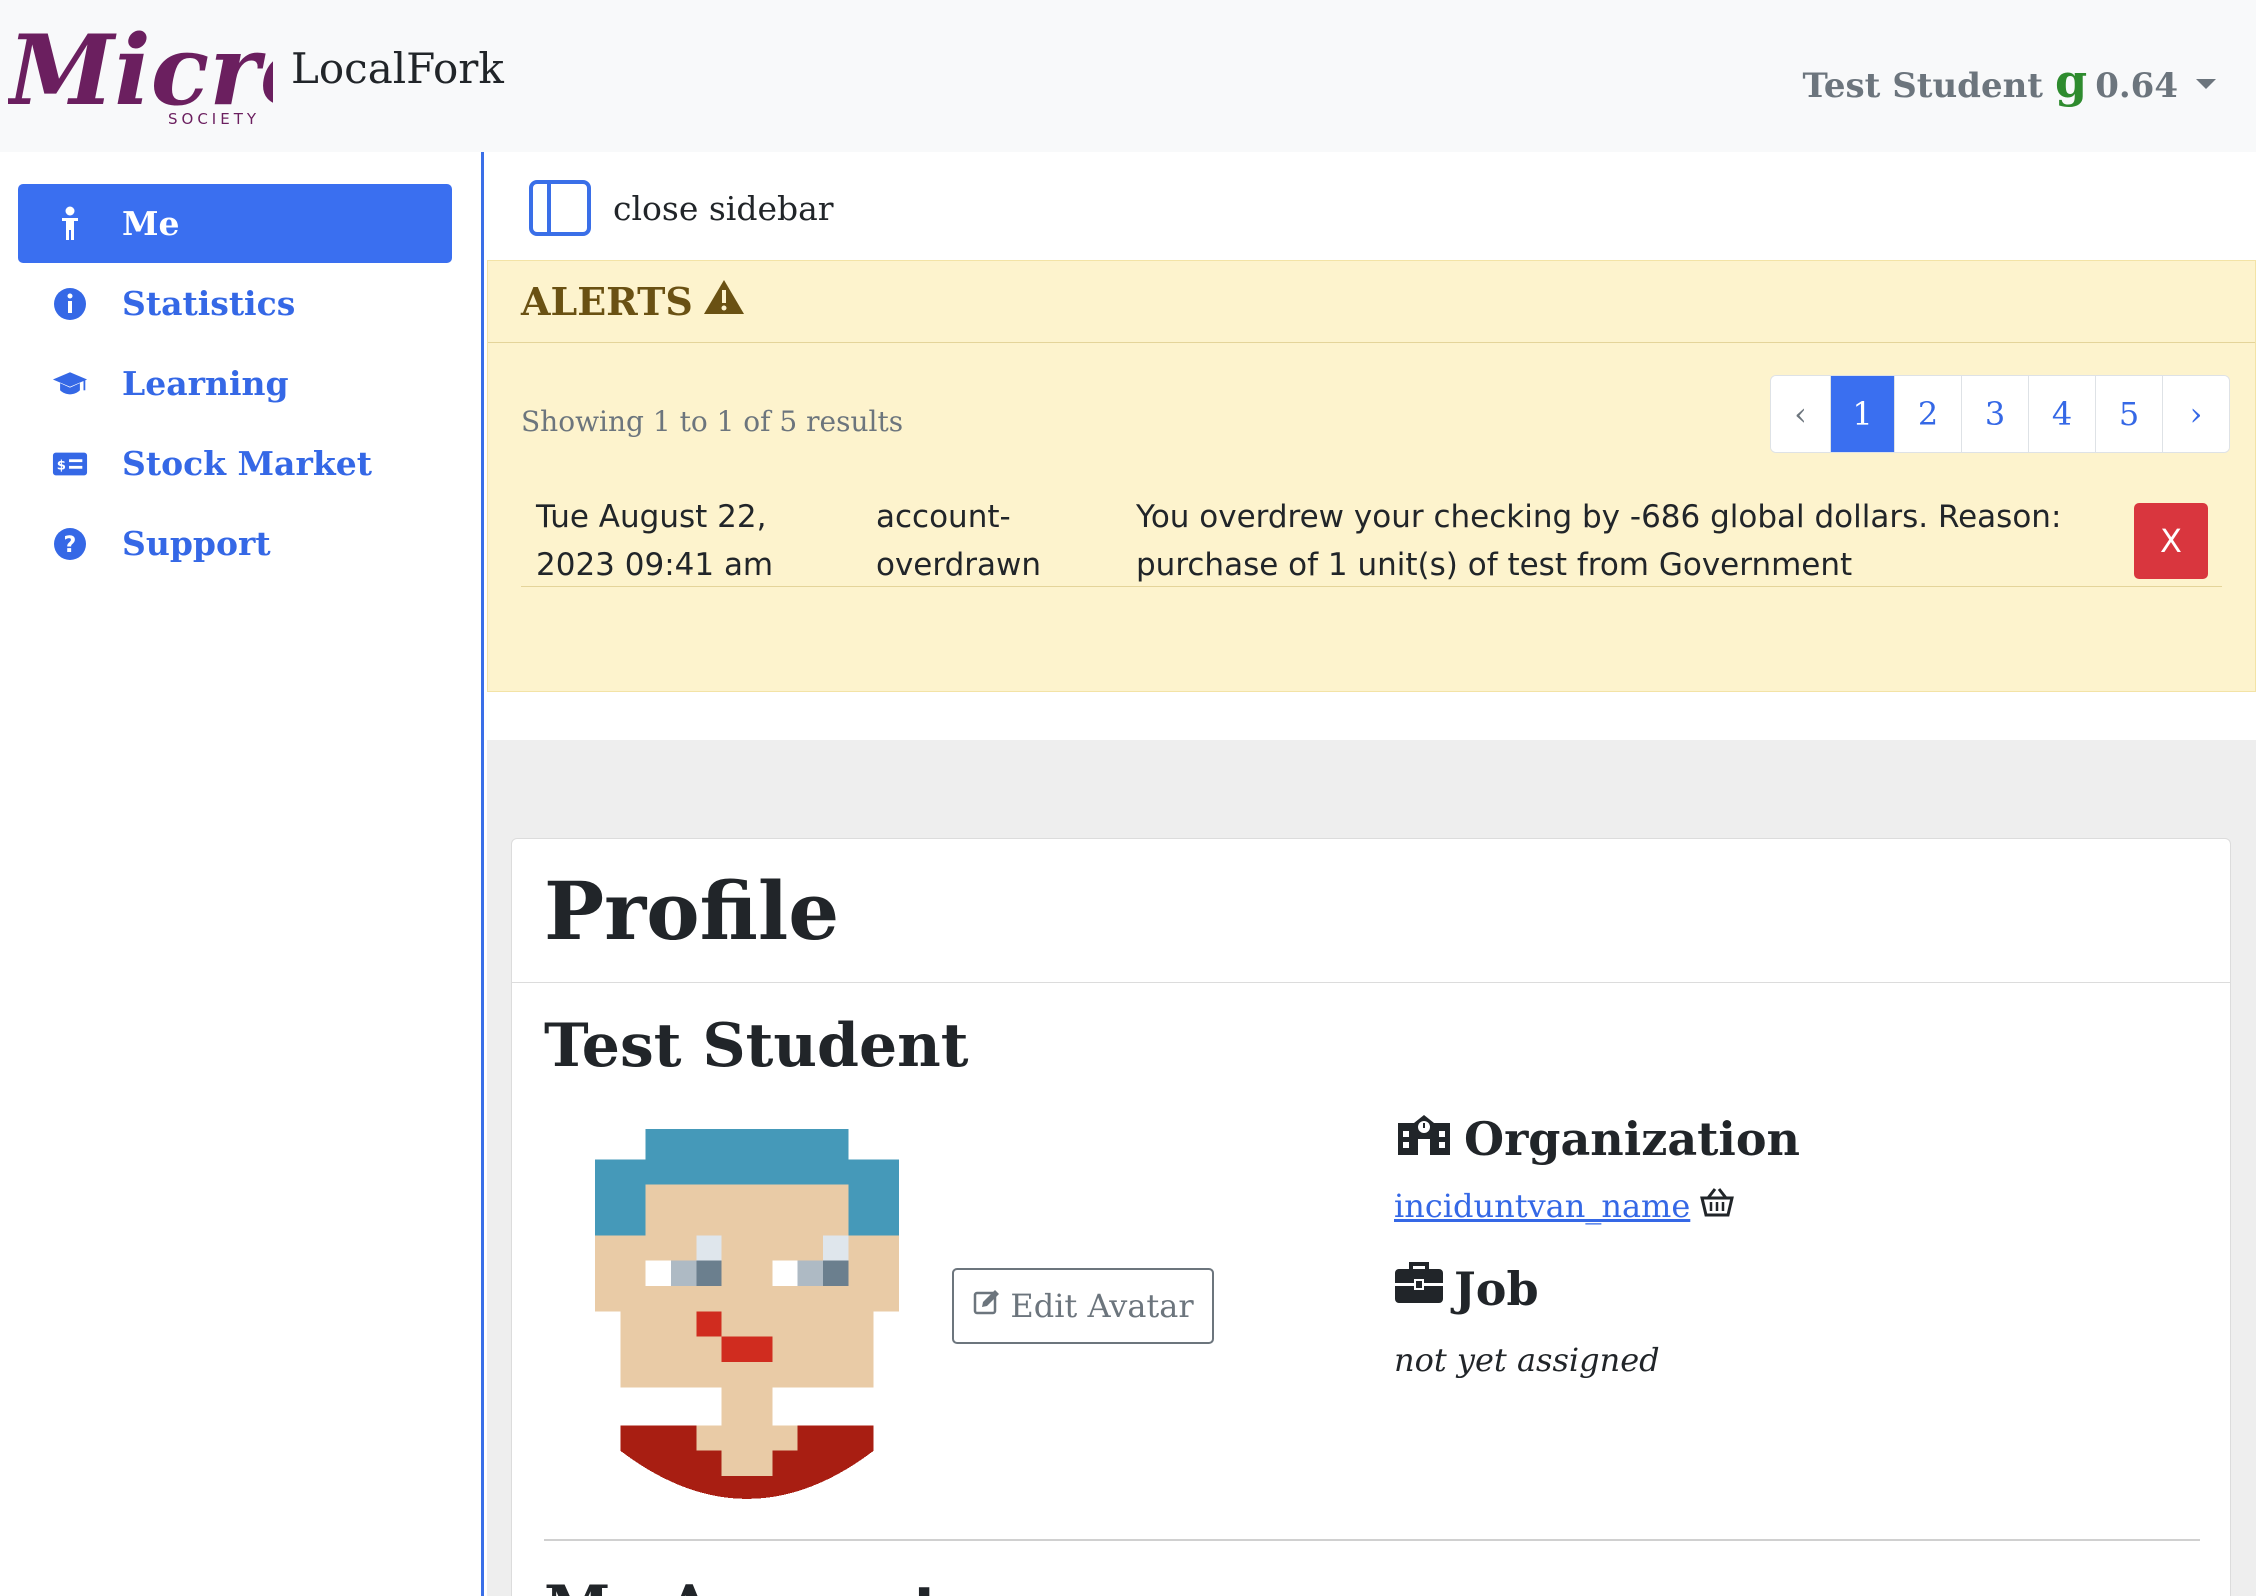 The image size is (2256, 1596). What do you see at coordinates (1371, 911) in the screenshot?
I see `profile-title: Profile` at bounding box center [1371, 911].